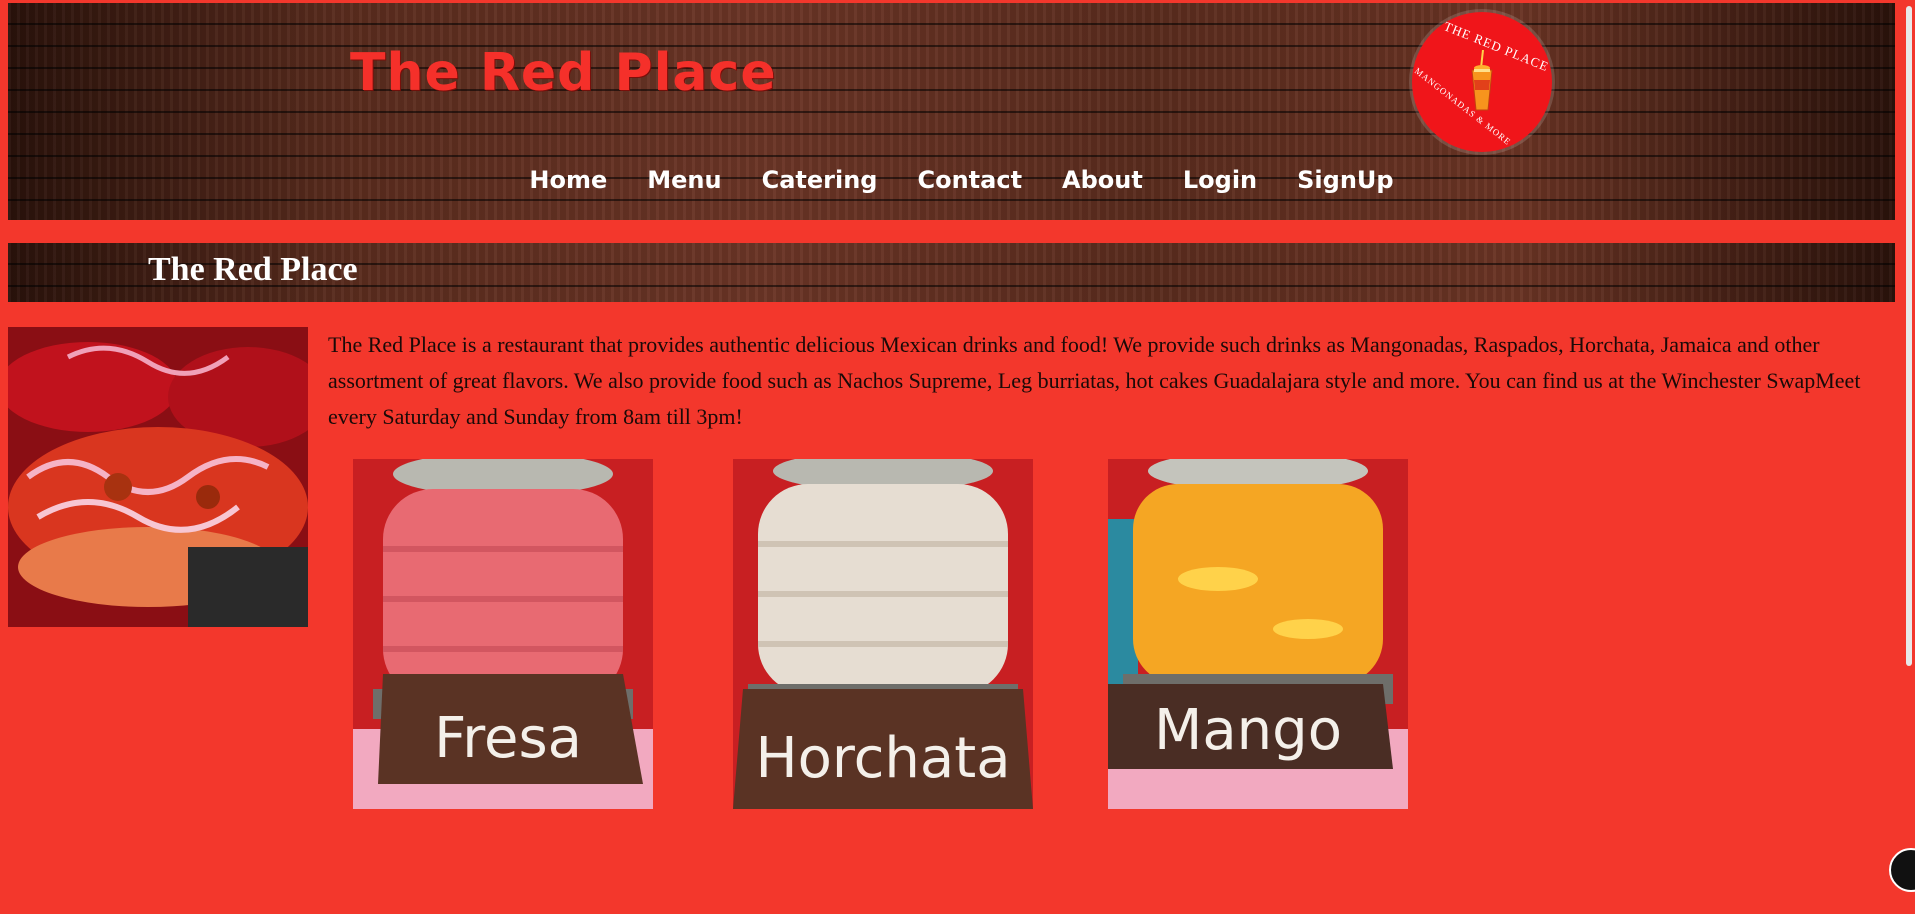 The width and height of the screenshot is (1915, 914). I want to click on chat-button-icon, so click(1902, 870).